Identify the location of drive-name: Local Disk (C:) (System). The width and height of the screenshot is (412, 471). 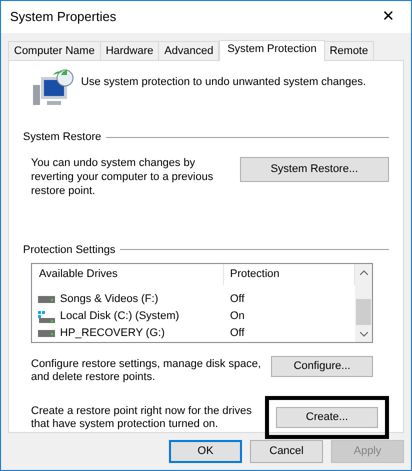
(120, 316).